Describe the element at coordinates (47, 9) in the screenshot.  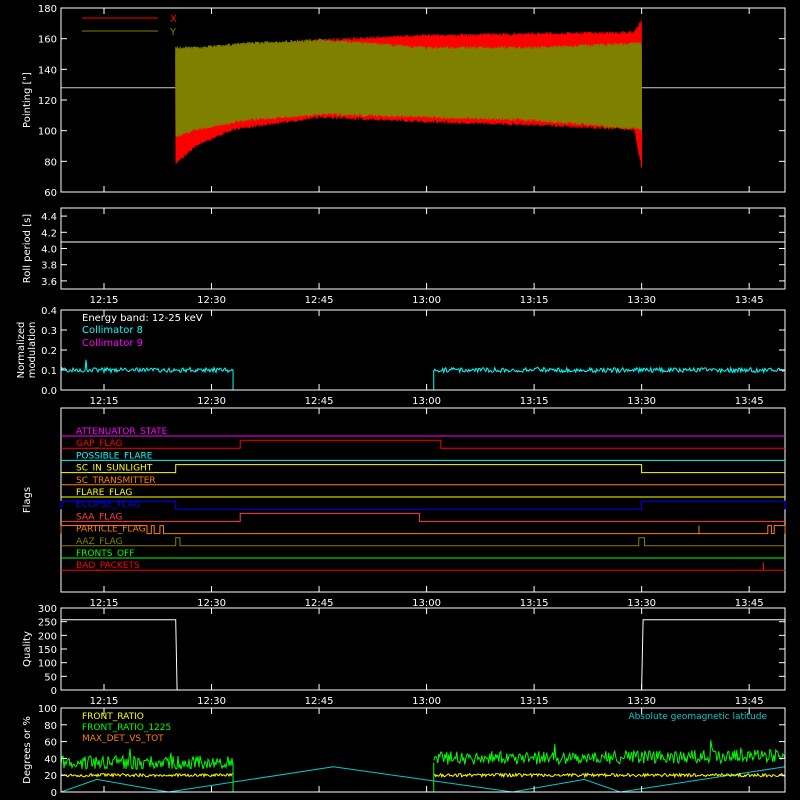
I see `pointing-ytick-label: 180` at that location.